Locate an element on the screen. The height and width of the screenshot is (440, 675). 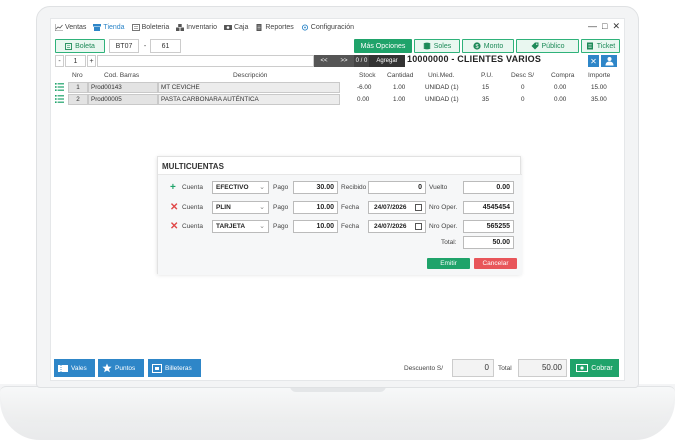
publico-button: Público is located at coordinates (547, 46).